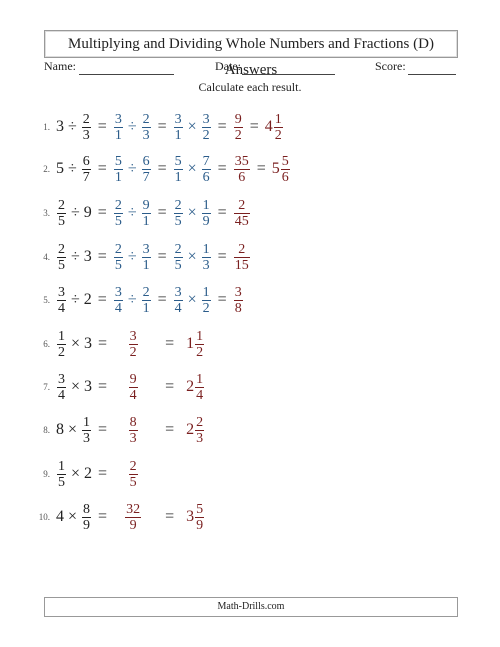 This screenshot has height=647, width=500. Describe the element at coordinates (46, 474) in the screenshot. I see `problem-number: 9.` at that location.